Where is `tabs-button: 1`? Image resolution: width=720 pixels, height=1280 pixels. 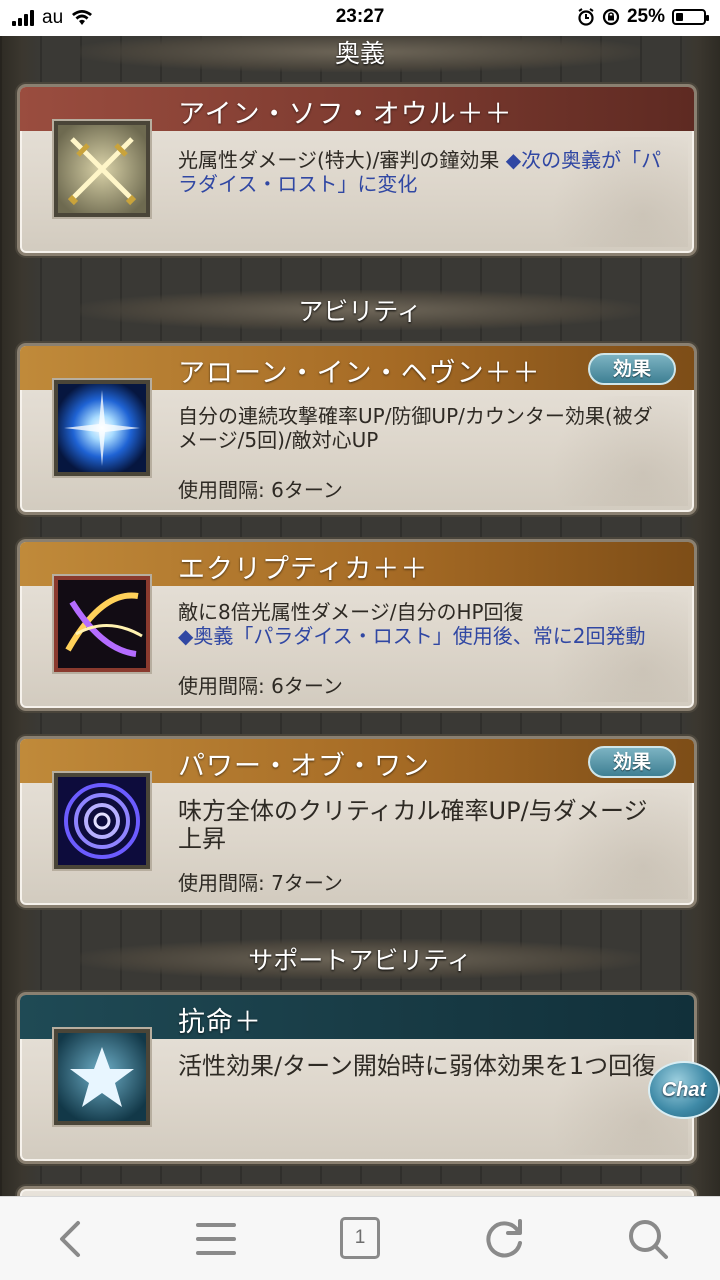 tabs-button: 1 is located at coordinates (360, 1239).